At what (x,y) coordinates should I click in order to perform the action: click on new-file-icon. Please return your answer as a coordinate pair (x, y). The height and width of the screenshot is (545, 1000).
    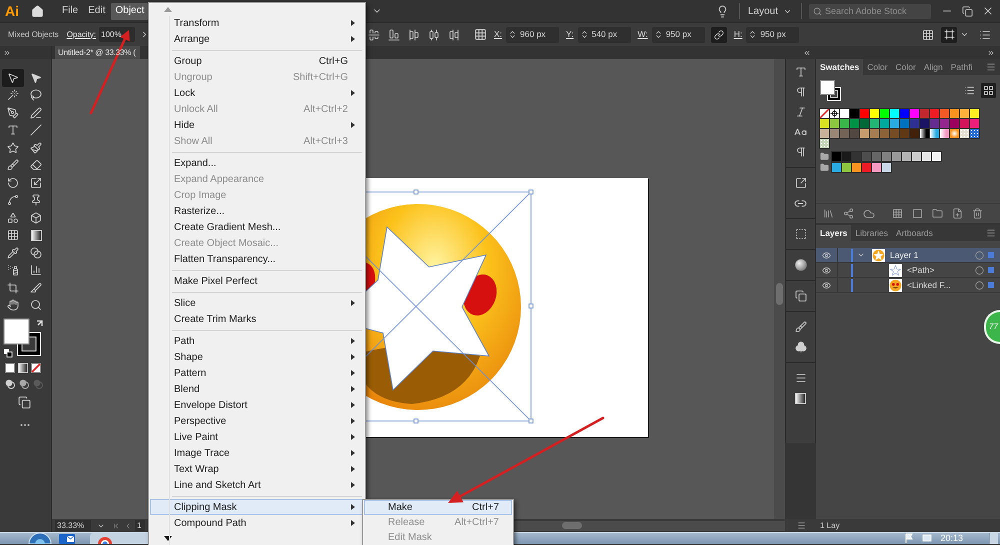
    Looking at the image, I should click on (957, 213).